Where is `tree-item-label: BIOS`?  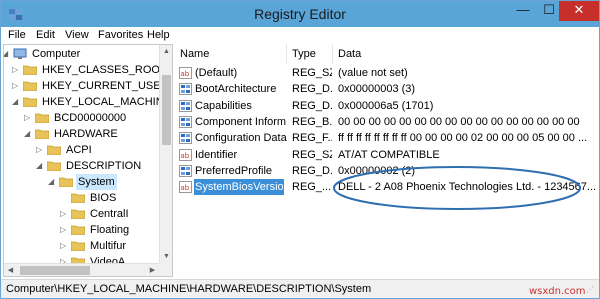
tree-item-label: BIOS is located at coordinates (103, 198).